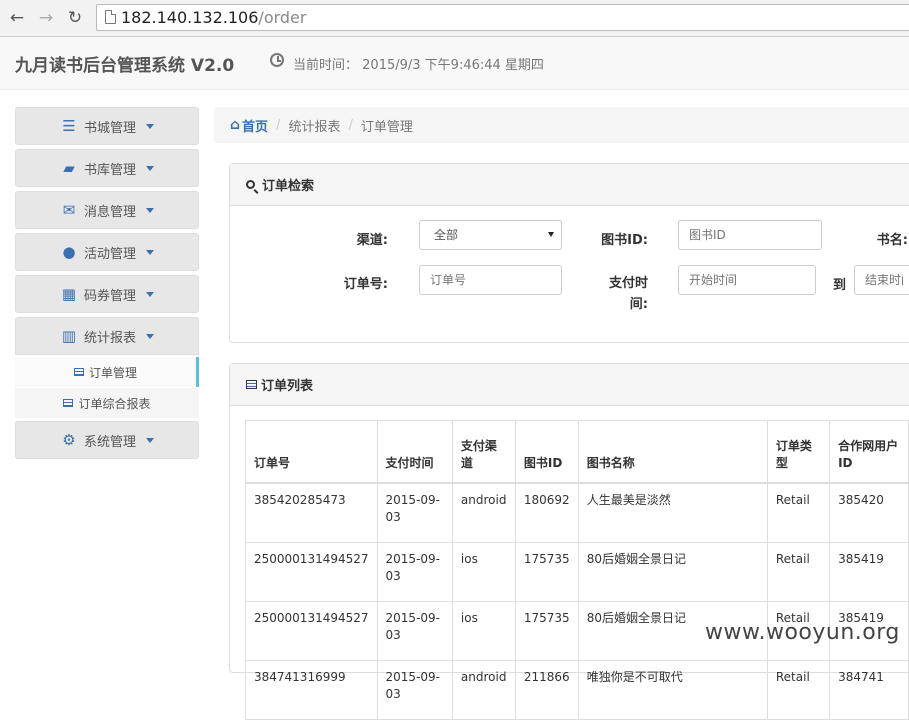 Image resolution: width=909 pixels, height=720 pixels. What do you see at coordinates (551, 234) in the screenshot?
I see `select-arrow-icon` at bounding box center [551, 234].